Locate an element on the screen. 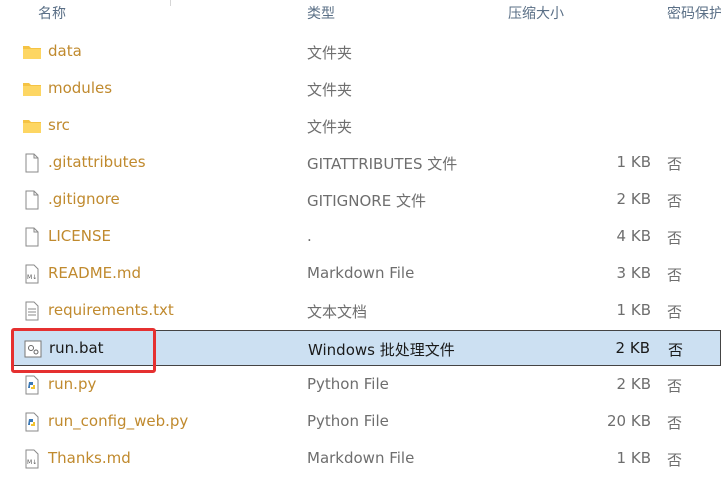  batch-file-icon is located at coordinates (33, 349).